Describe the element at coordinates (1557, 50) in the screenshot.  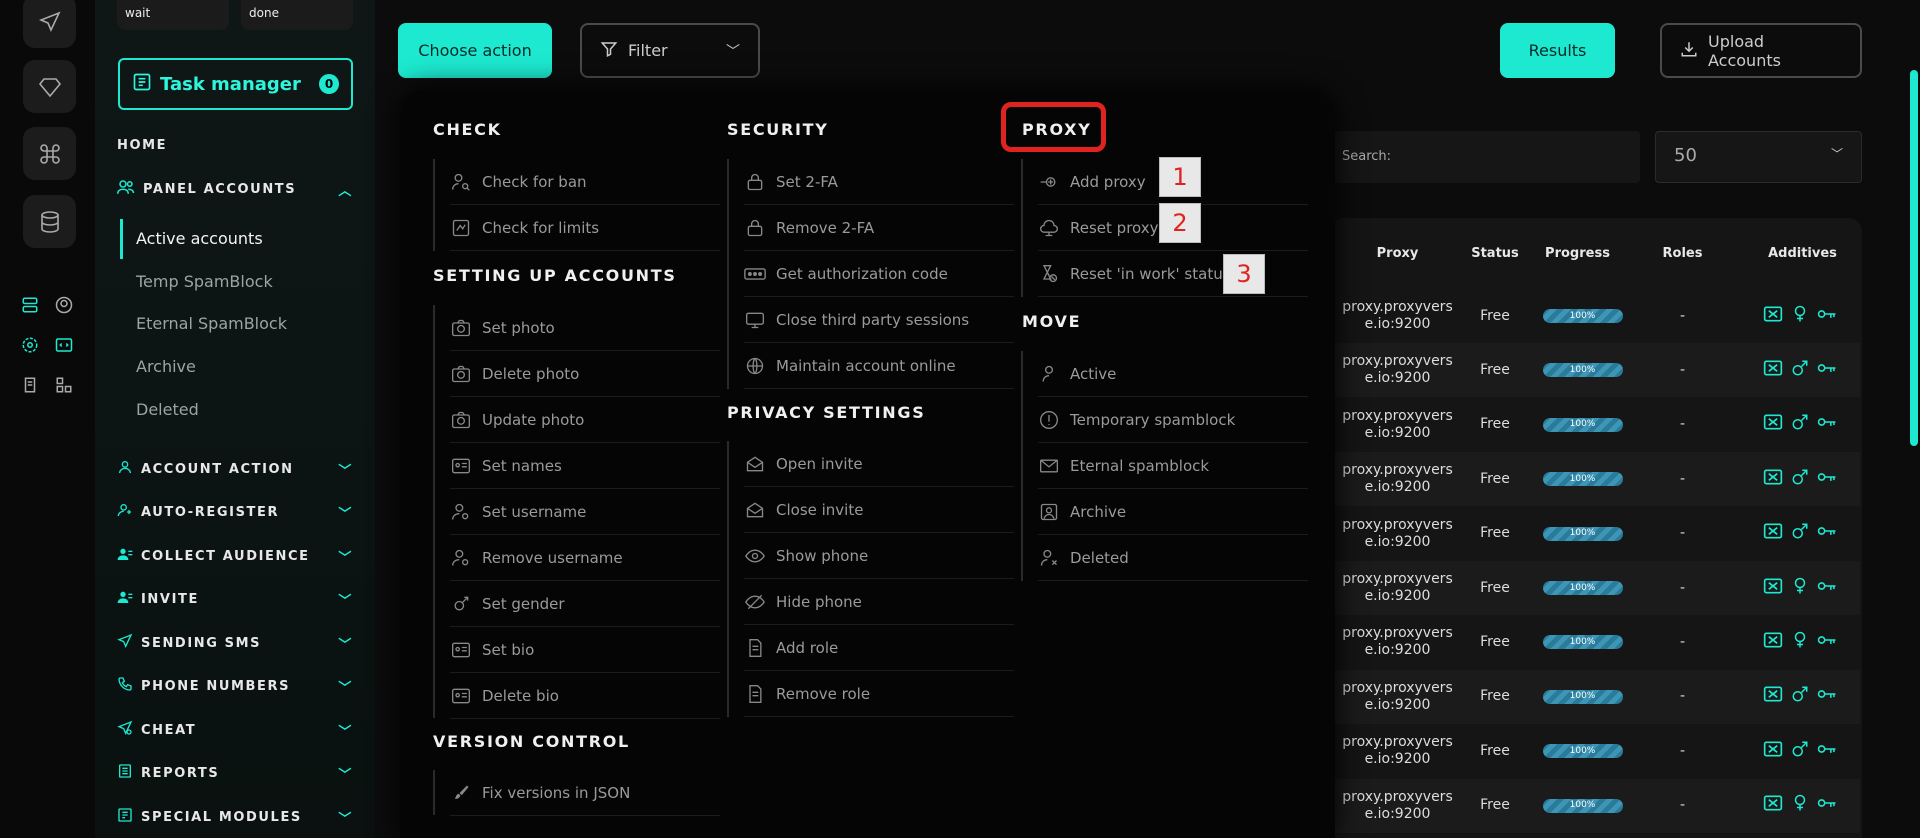
I see `results-button: Results` at that location.